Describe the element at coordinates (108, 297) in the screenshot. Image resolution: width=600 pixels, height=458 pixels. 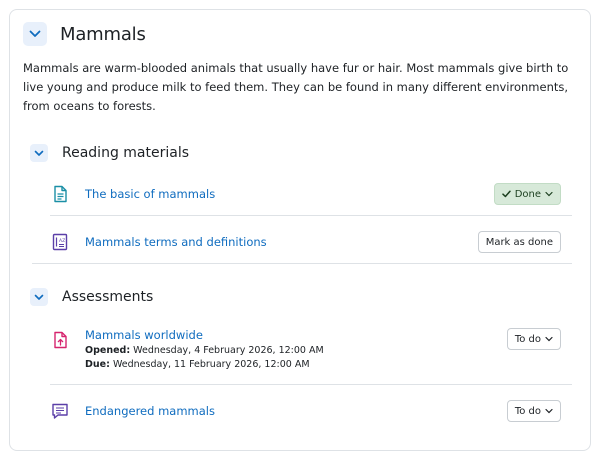
I see `subsection-title: Assessments` at that location.